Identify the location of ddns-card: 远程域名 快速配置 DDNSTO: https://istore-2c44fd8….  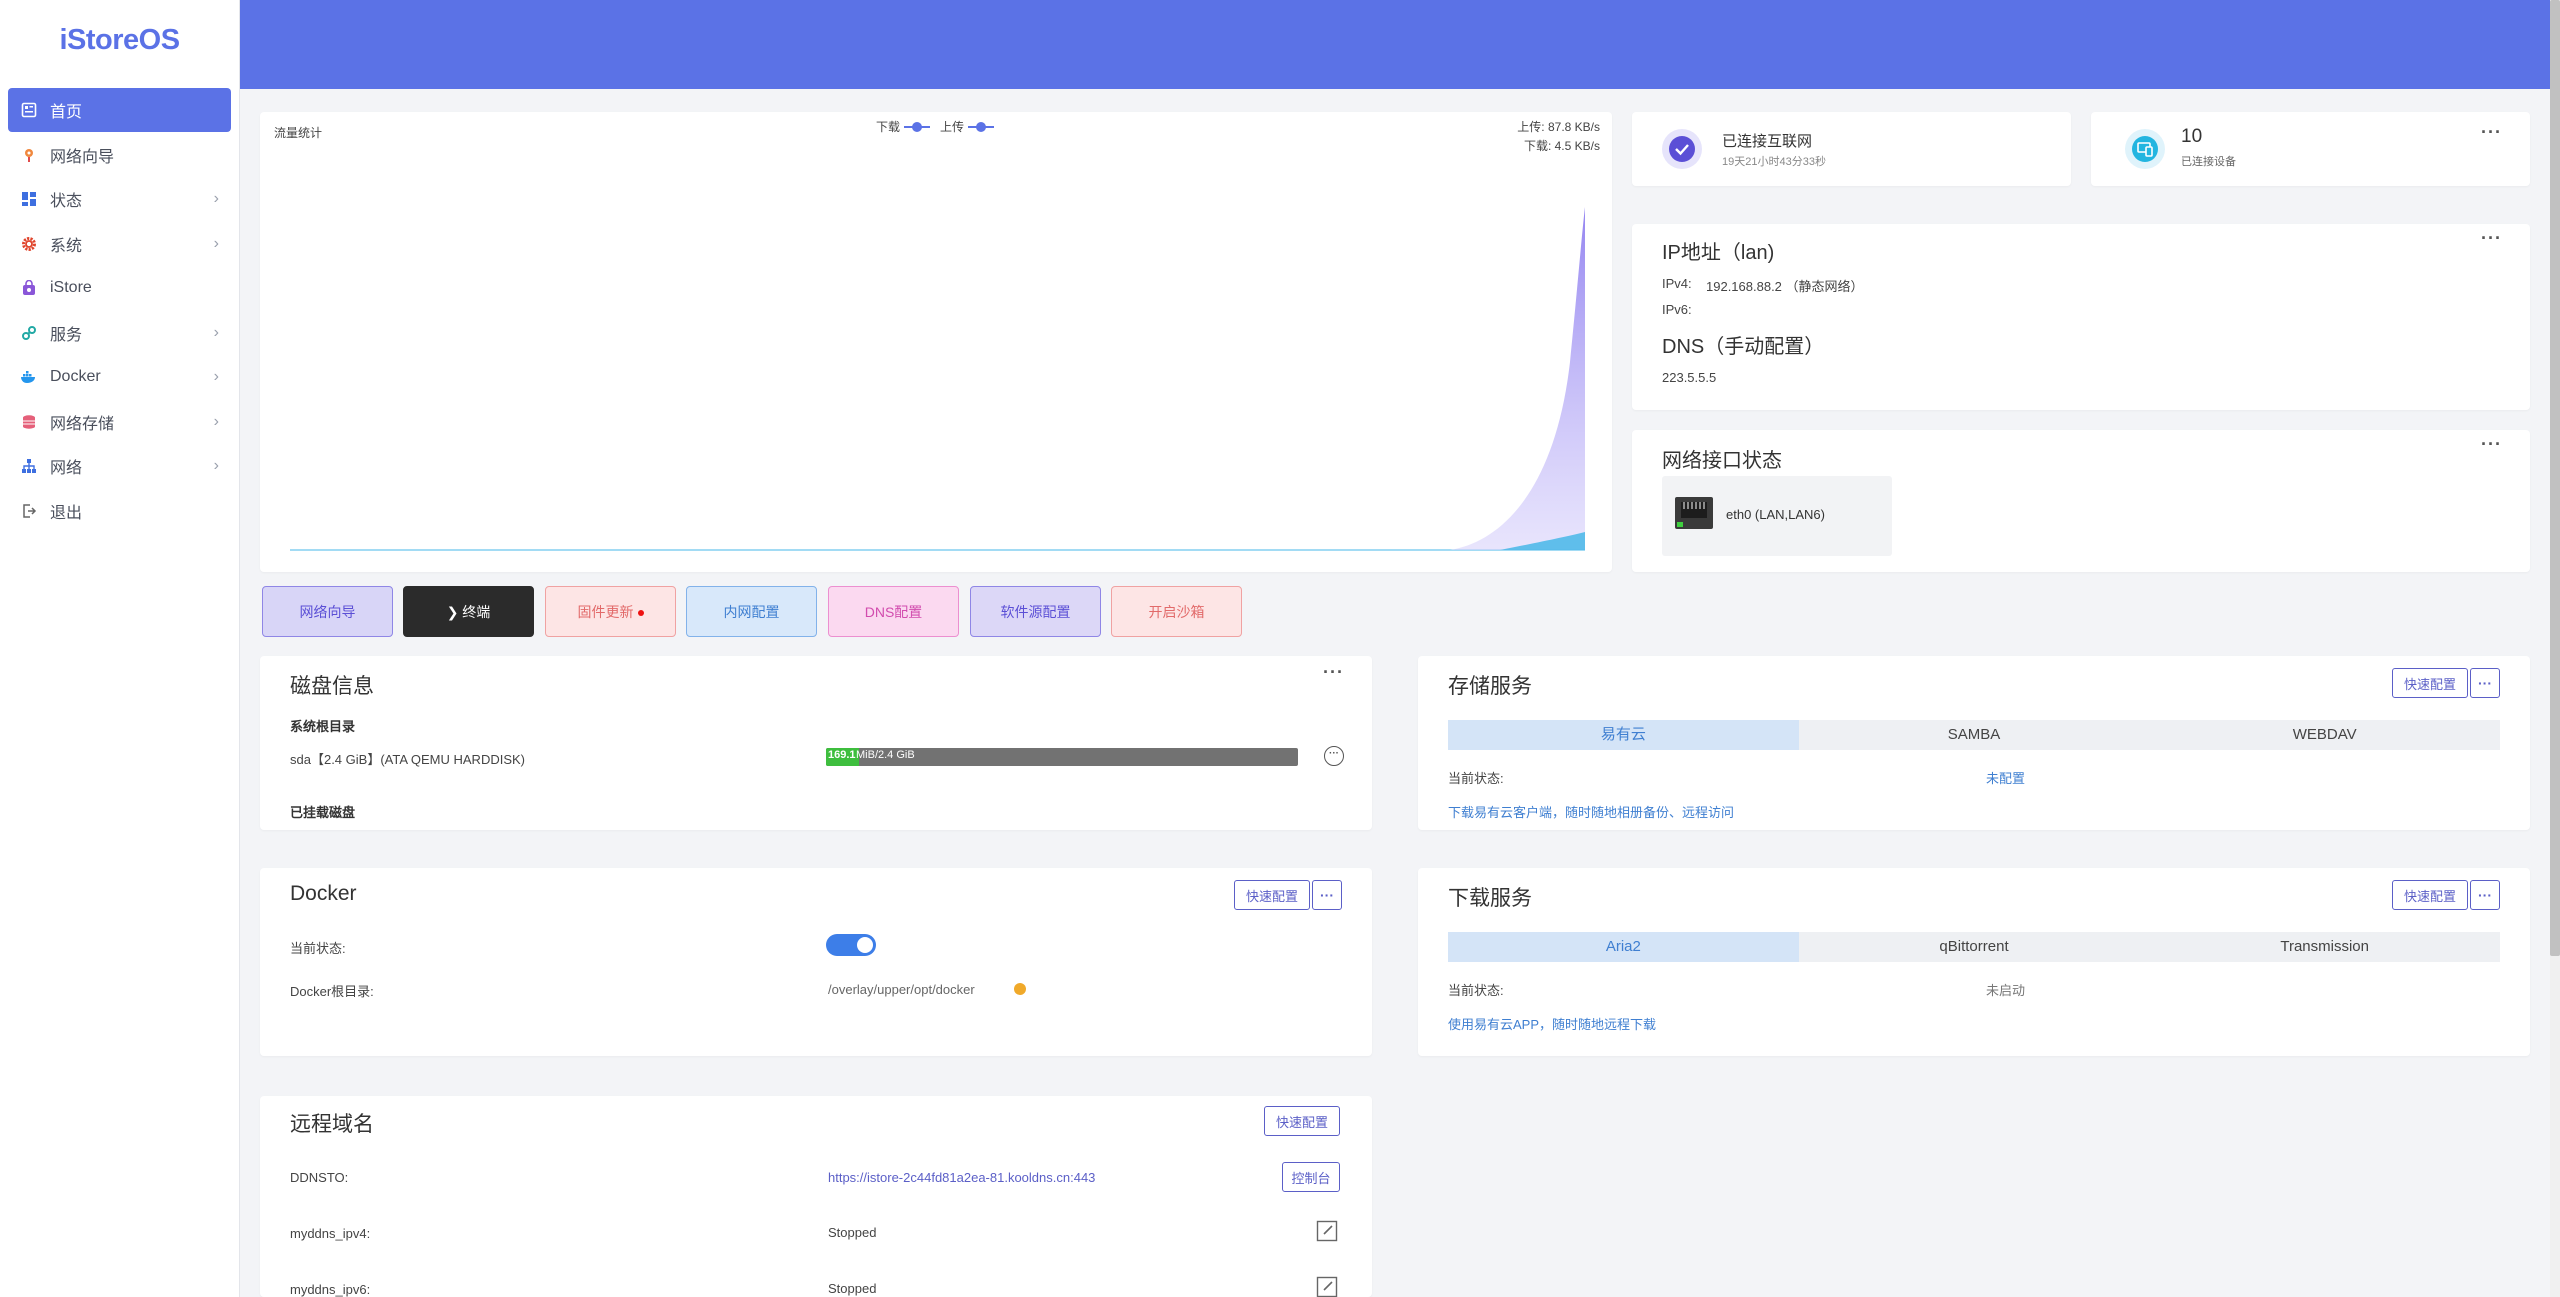
(816, 1196).